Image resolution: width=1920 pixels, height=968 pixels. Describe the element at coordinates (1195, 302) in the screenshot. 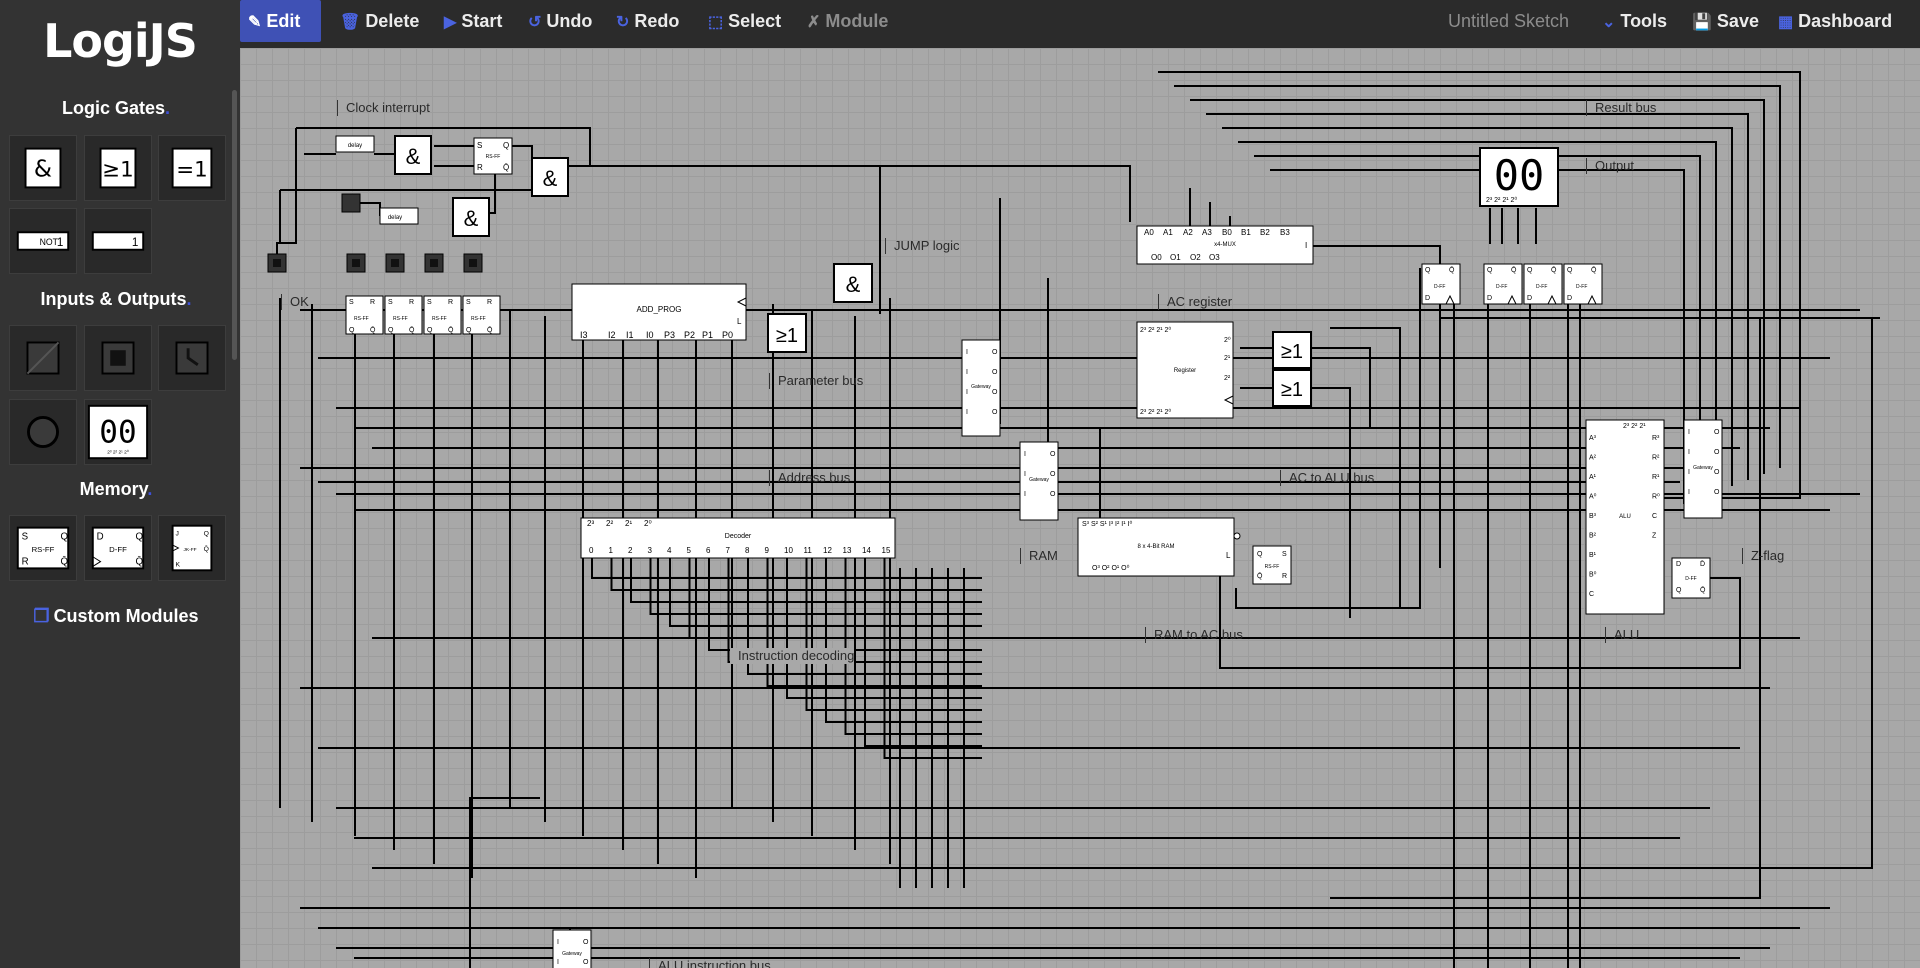

I see `label-ac-register: AC register` at that location.